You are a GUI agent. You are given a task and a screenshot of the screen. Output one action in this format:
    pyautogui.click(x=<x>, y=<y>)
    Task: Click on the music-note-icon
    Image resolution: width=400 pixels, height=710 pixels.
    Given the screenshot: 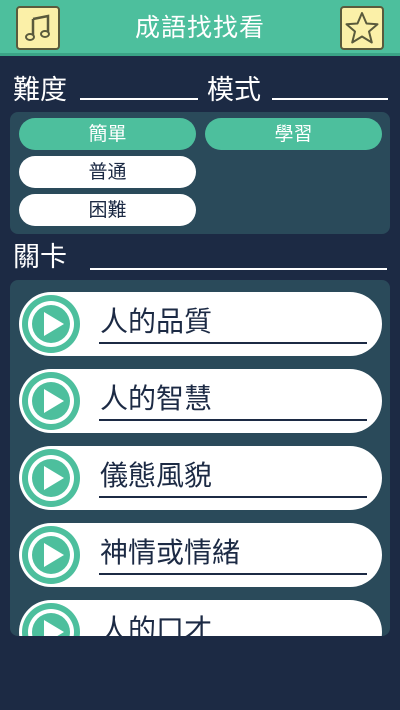 What is the action you would take?
    pyautogui.click(x=37, y=27)
    